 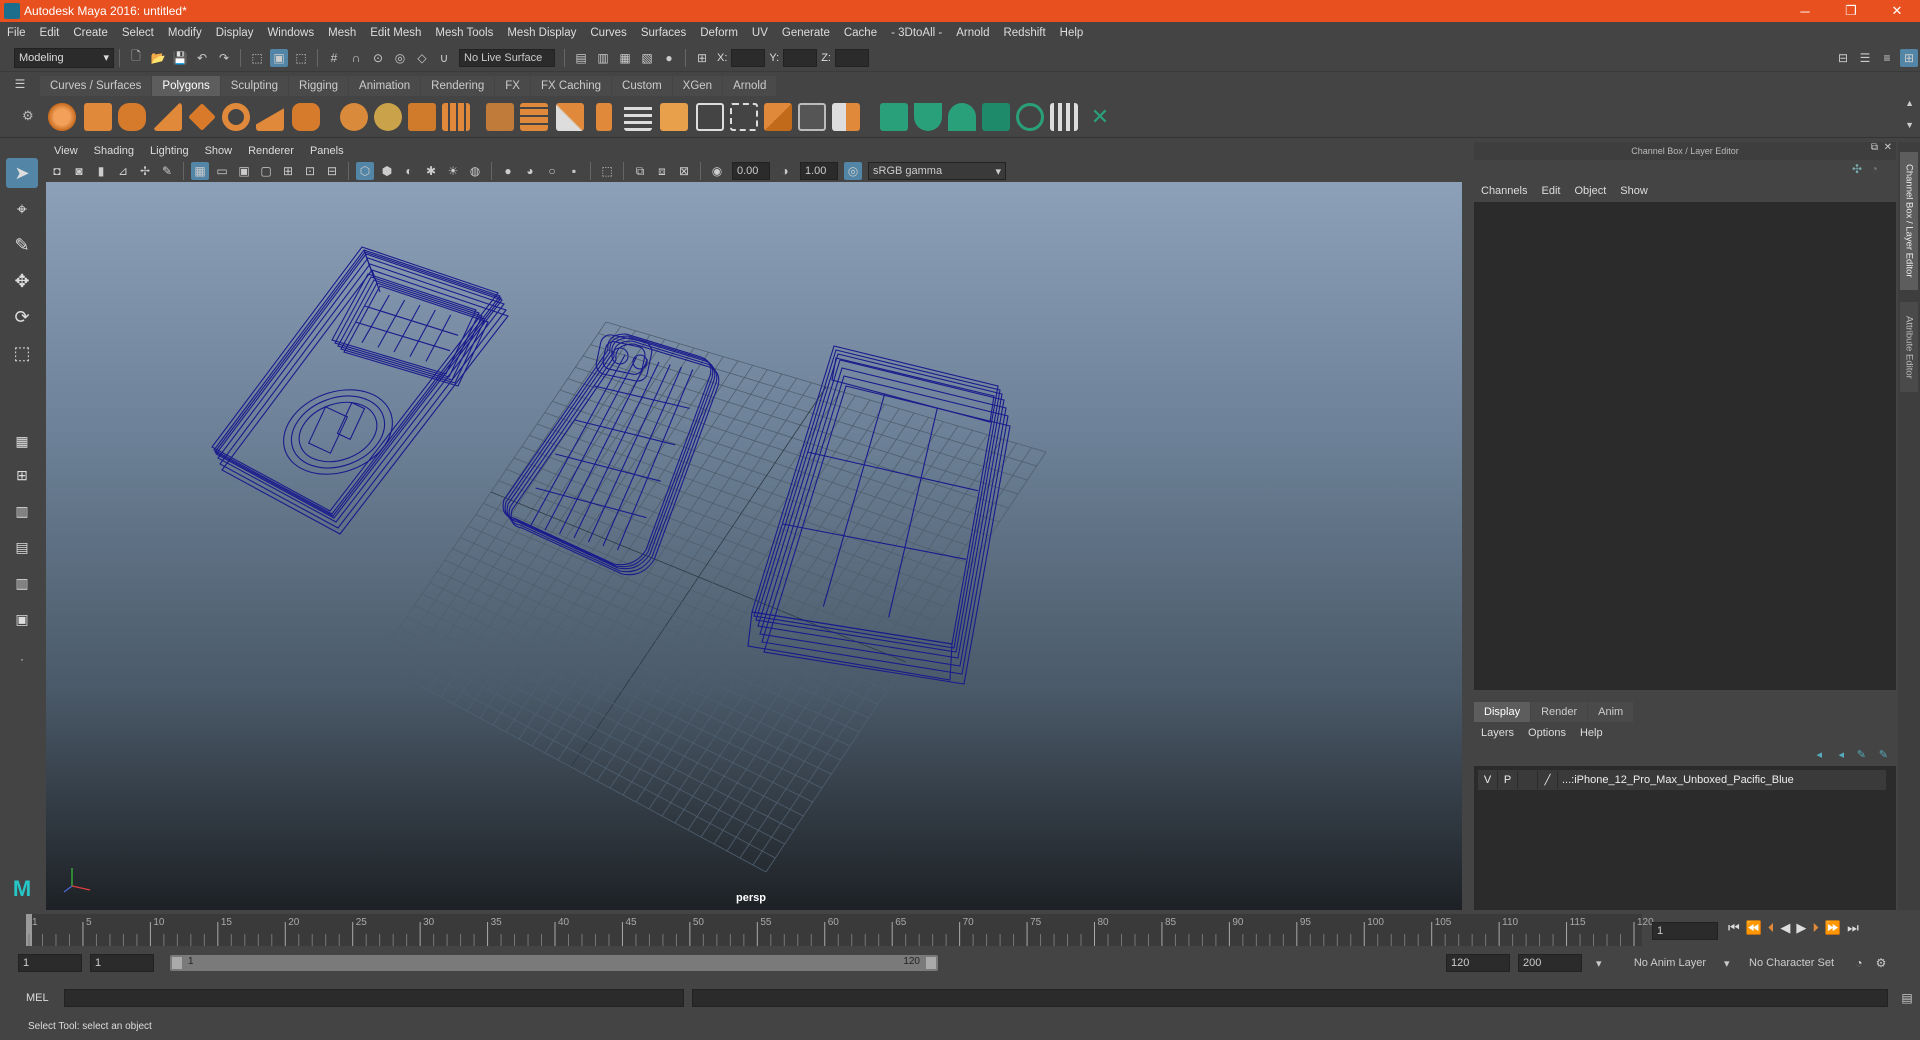 What do you see at coordinates (334, 58) in the screenshot?
I see `snap-grid-icon: #` at bounding box center [334, 58].